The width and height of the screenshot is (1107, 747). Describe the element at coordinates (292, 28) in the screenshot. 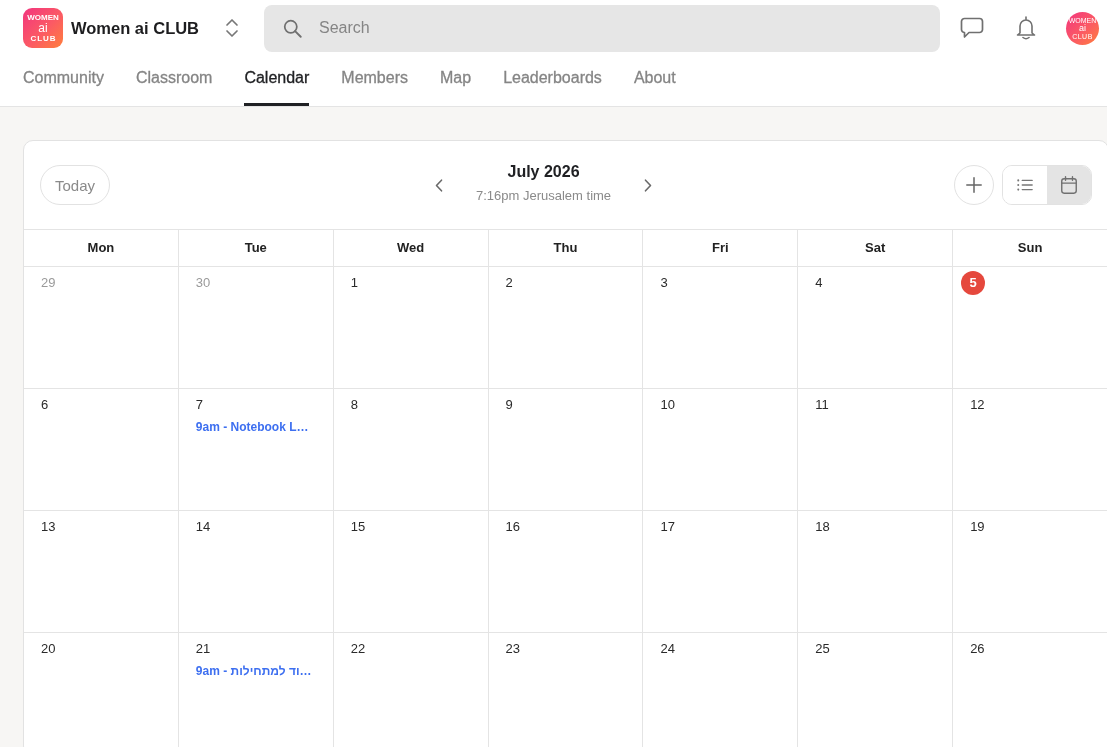

I see `search-icon` at that location.